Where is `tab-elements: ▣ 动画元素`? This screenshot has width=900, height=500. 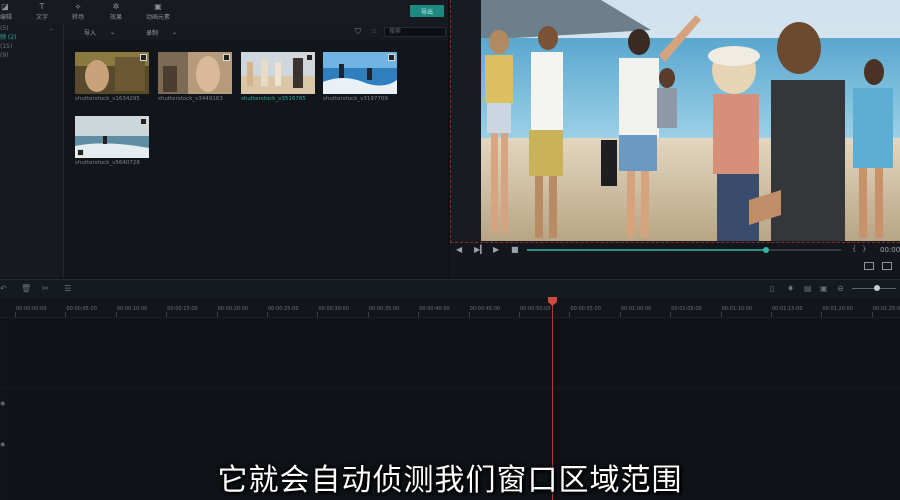
tab-elements: ▣ 动画元素 is located at coordinates (158, 10).